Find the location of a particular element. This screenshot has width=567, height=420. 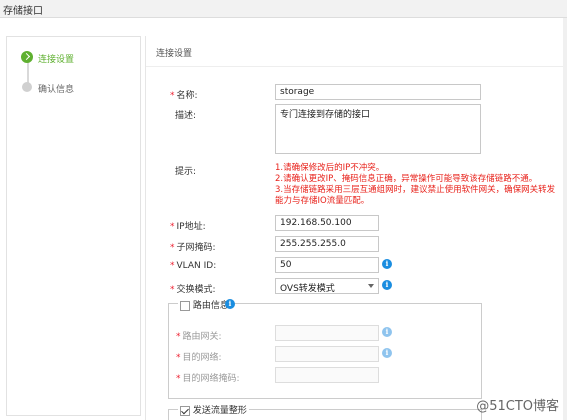

chevron-down-icon is located at coordinates (371, 286).